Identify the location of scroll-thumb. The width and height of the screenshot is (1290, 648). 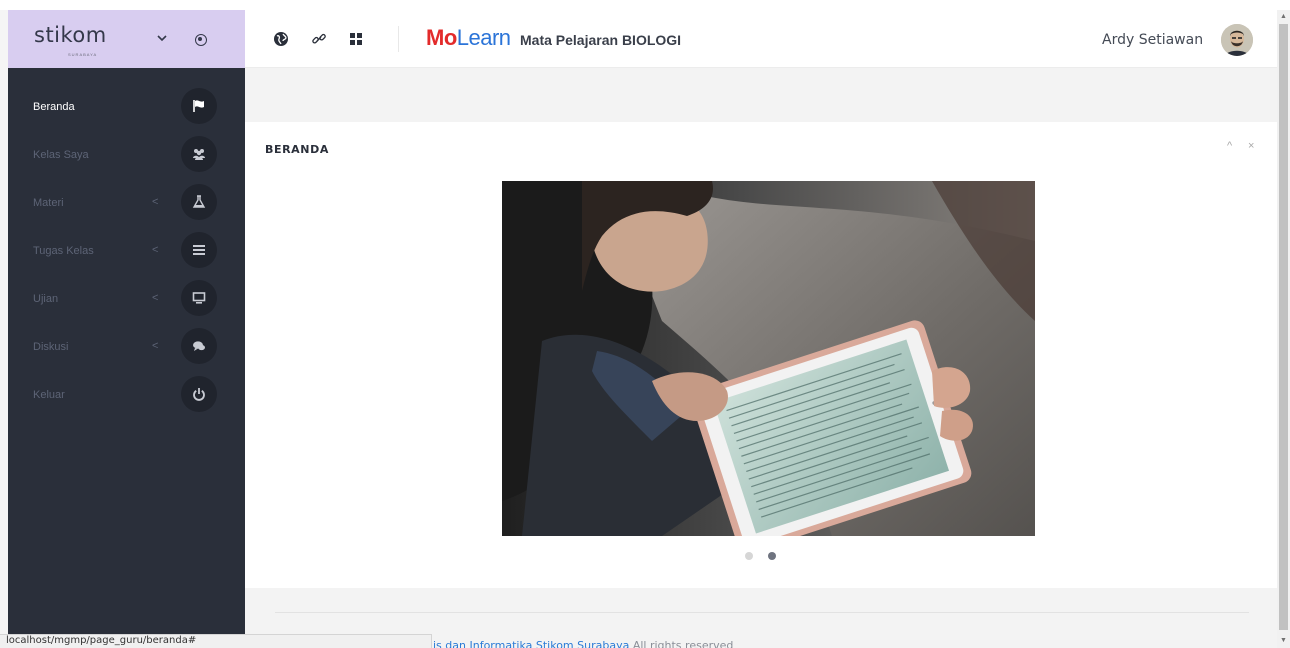
(1283, 327).